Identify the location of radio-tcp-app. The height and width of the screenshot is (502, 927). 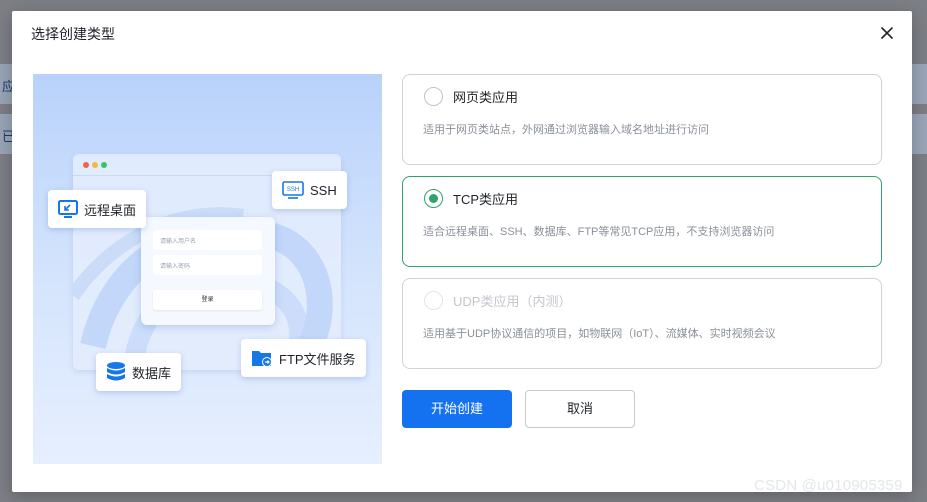
(433, 198).